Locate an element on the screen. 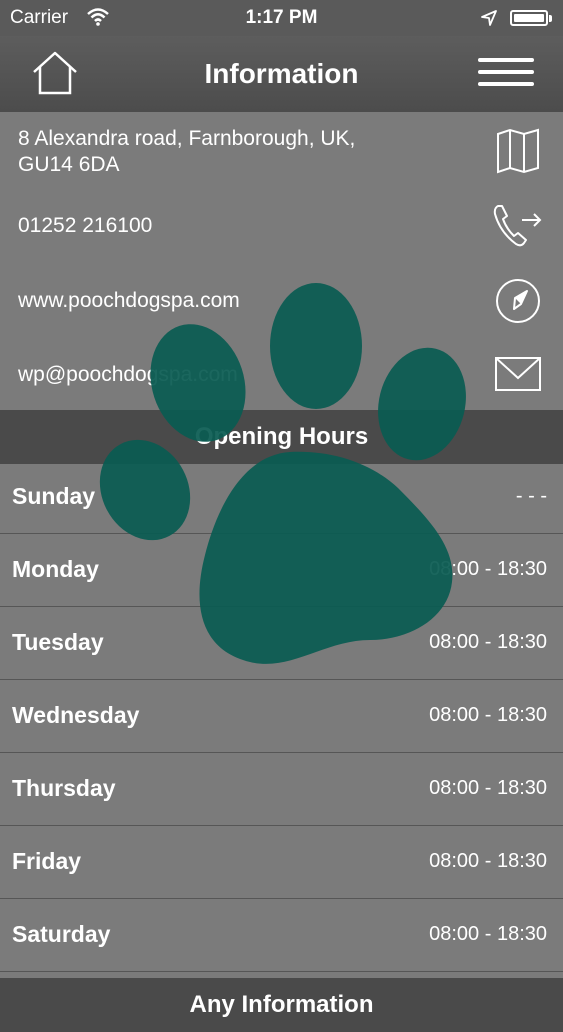 The height and width of the screenshot is (1032, 563). location-arrow-icon is located at coordinates (489, 18).